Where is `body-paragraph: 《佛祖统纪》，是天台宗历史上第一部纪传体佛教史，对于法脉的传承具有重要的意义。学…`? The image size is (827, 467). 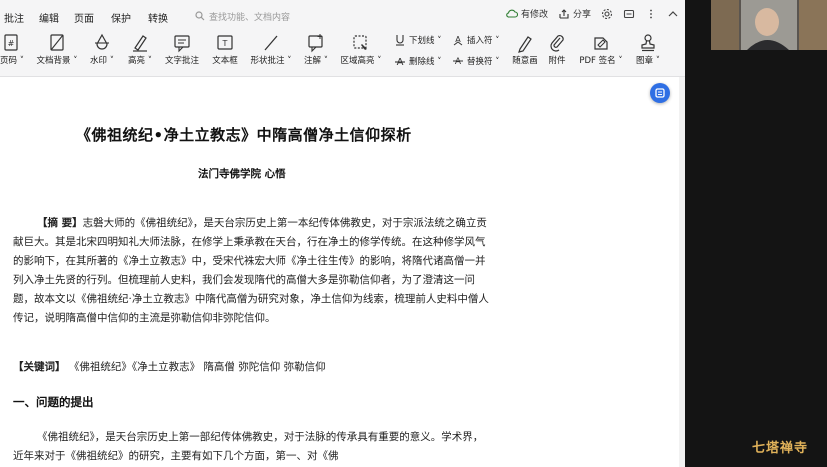
body-paragraph: 《佛祖统纪》，是天台宗历史上第一部纪传体佛教史，对于法脉的传承具有重要的意义。学… is located at coordinates (253, 447).